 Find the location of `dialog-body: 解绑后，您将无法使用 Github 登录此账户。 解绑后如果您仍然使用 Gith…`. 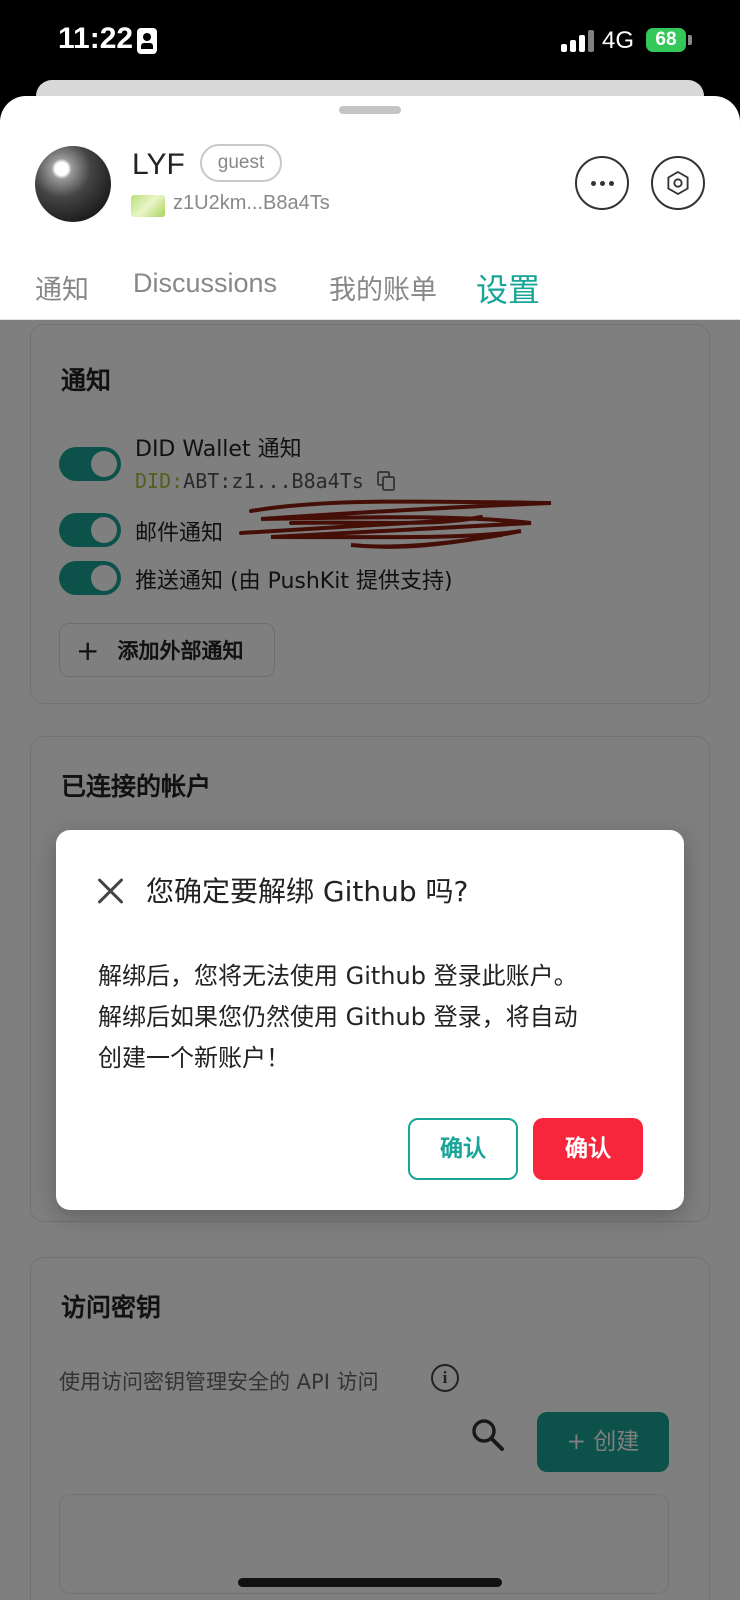

dialog-body: 解绑后，您将无法使用 Github 登录此账户。 解绑后如果您仍然使用 Gith… is located at coordinates (376, 1017).